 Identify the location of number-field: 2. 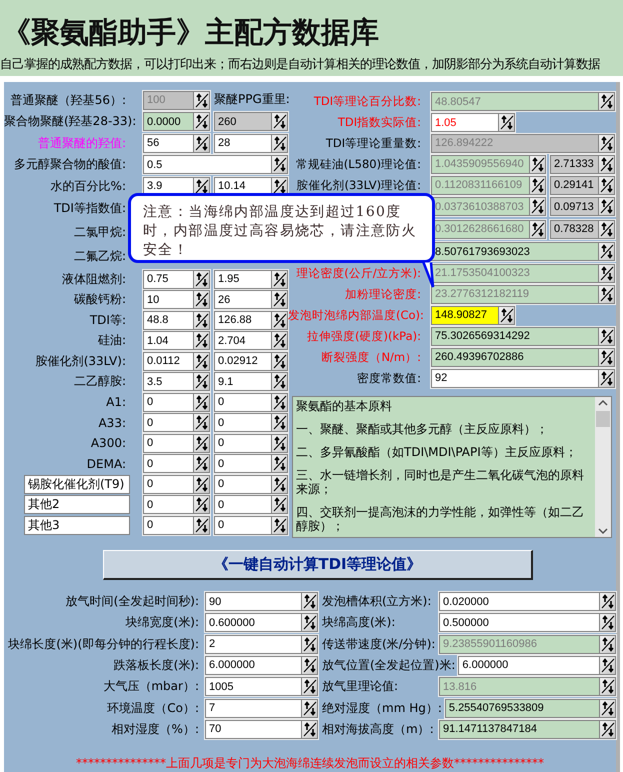
(261, 644).